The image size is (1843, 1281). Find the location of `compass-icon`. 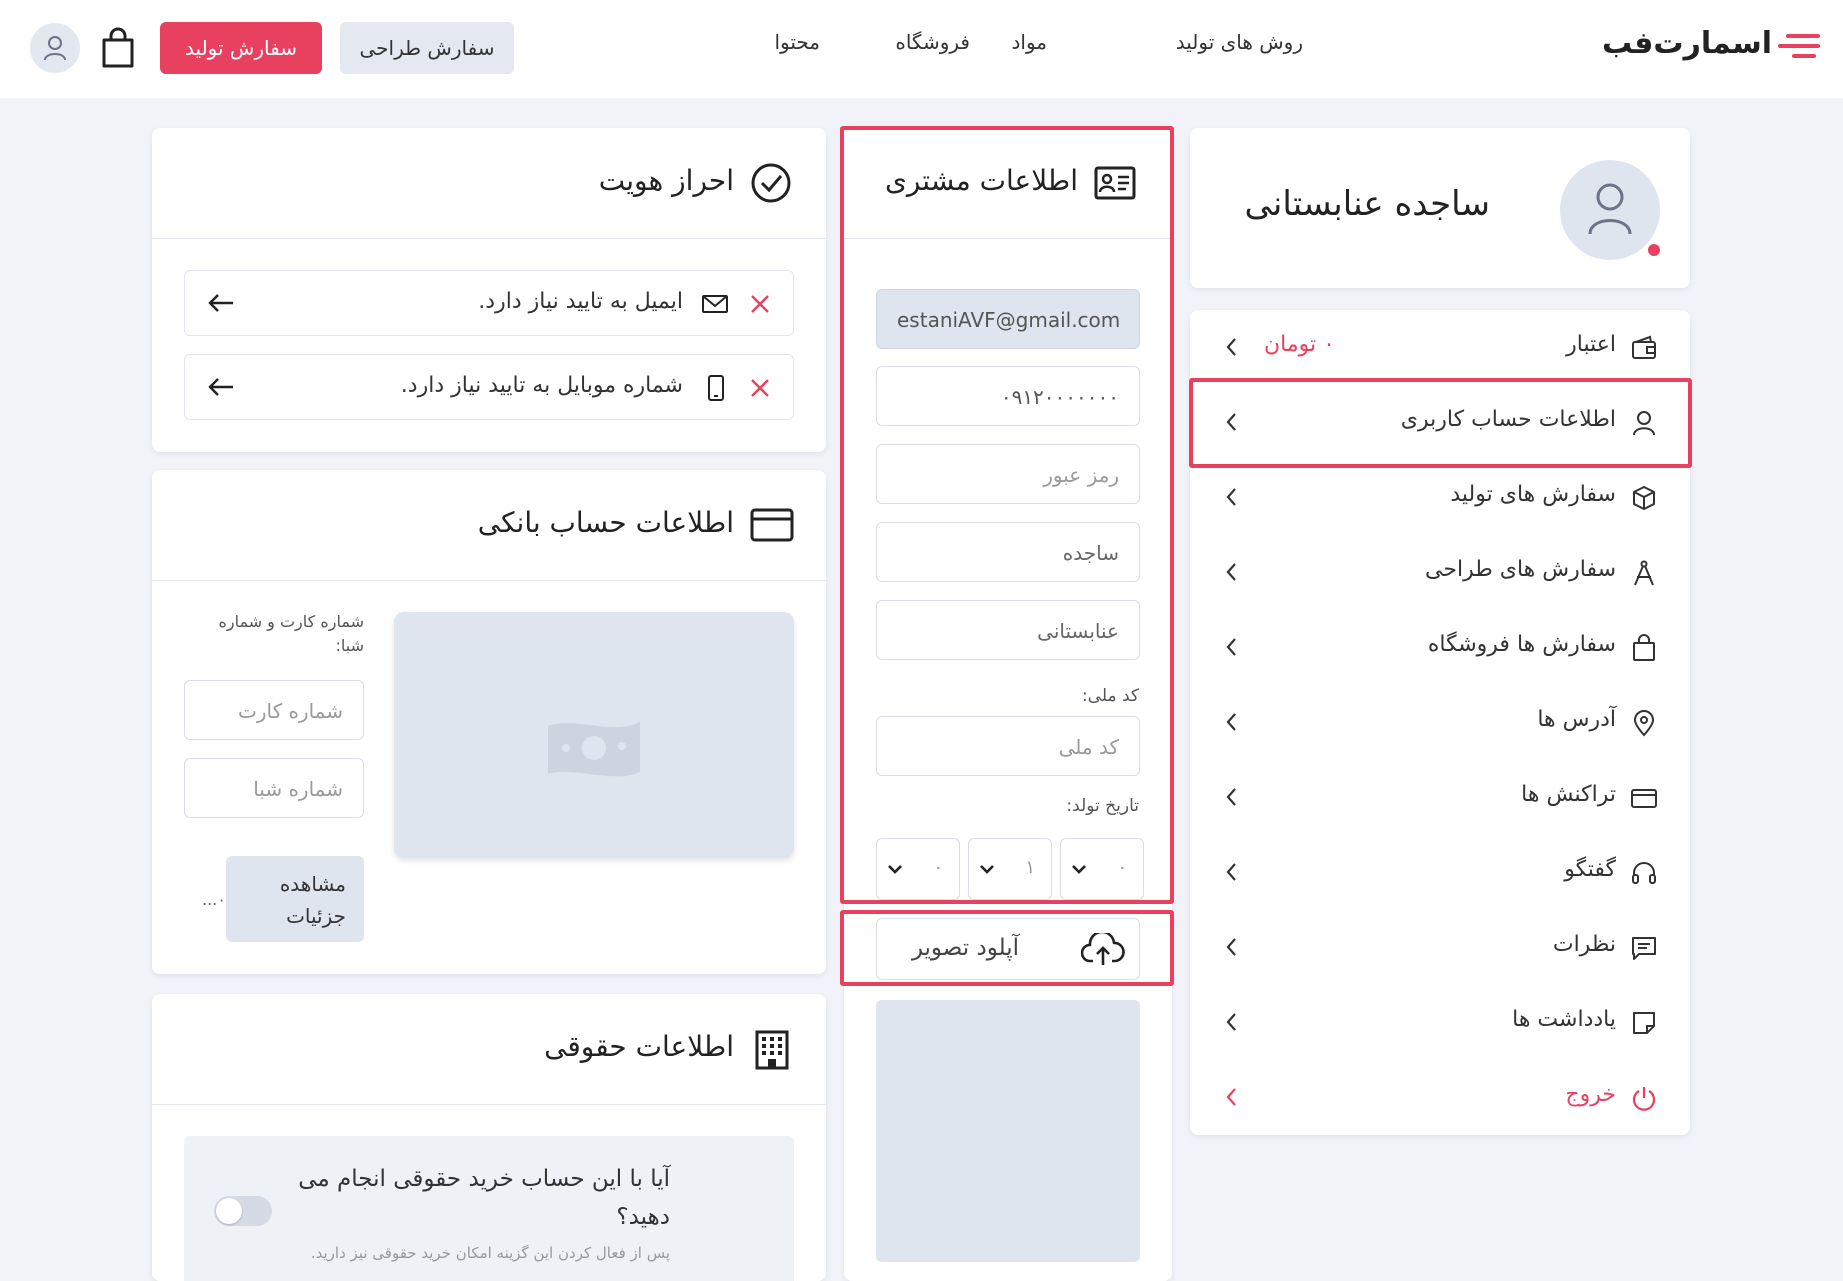

compass-icon is located at coordinates (1644, 573).